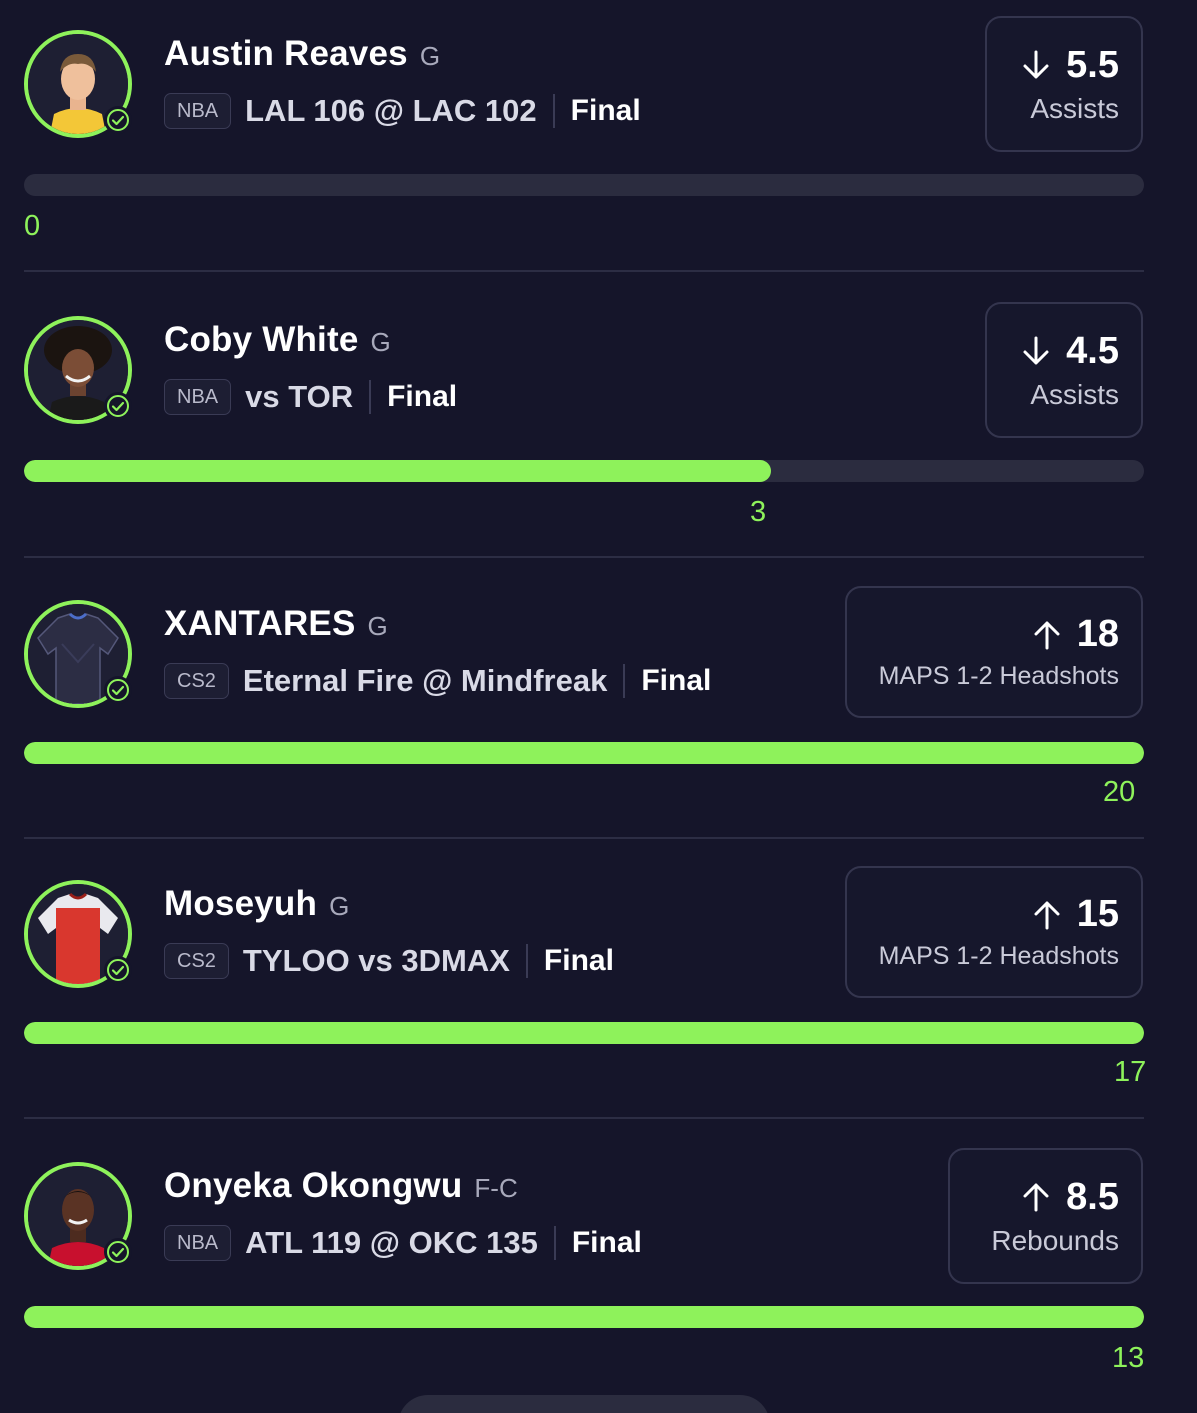 The height and width of the screenshot is (1413, 1197). I want to click on name-row: Coby White G, so click(277, 340).